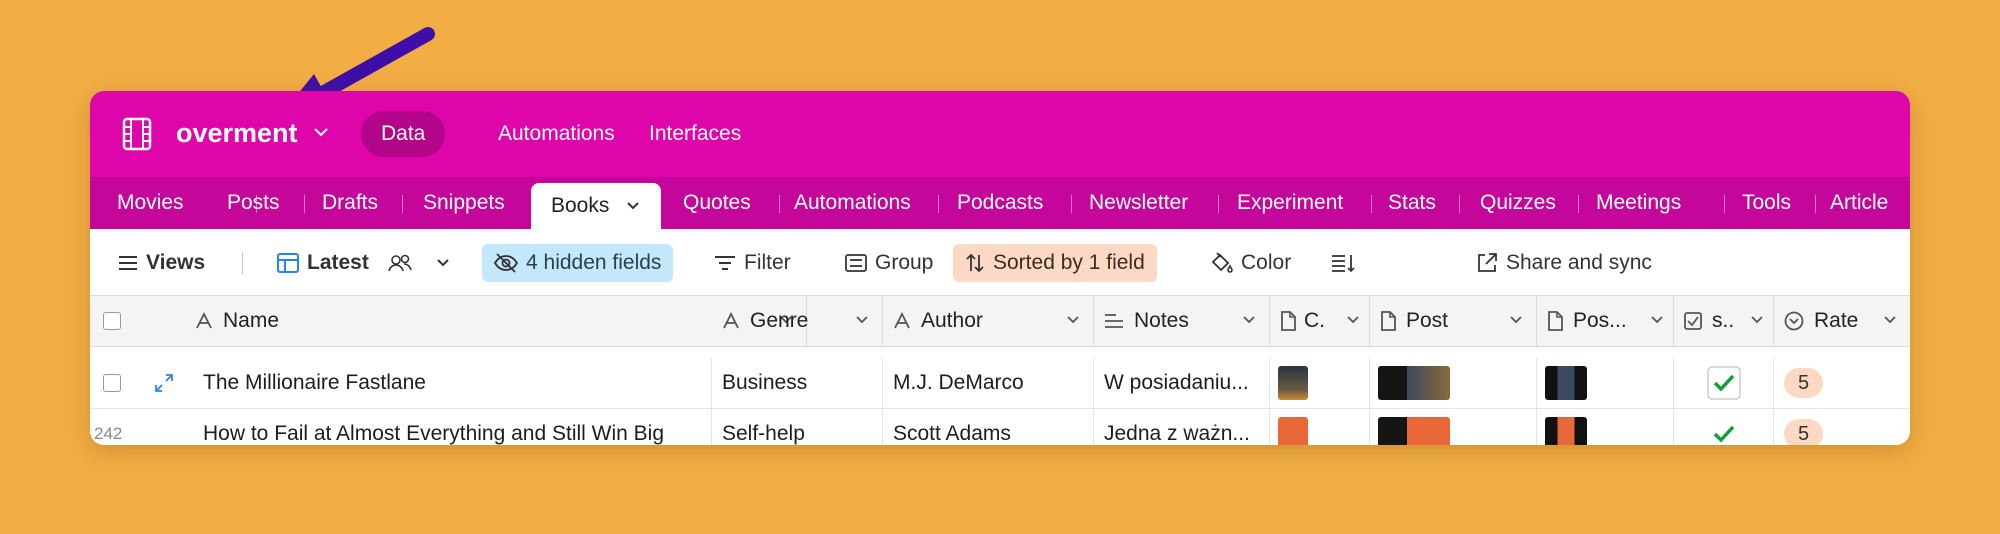 Image resolution: width=2000 pixels, height=534 pixels. I want to click on sort-icon, so click(975, 263).